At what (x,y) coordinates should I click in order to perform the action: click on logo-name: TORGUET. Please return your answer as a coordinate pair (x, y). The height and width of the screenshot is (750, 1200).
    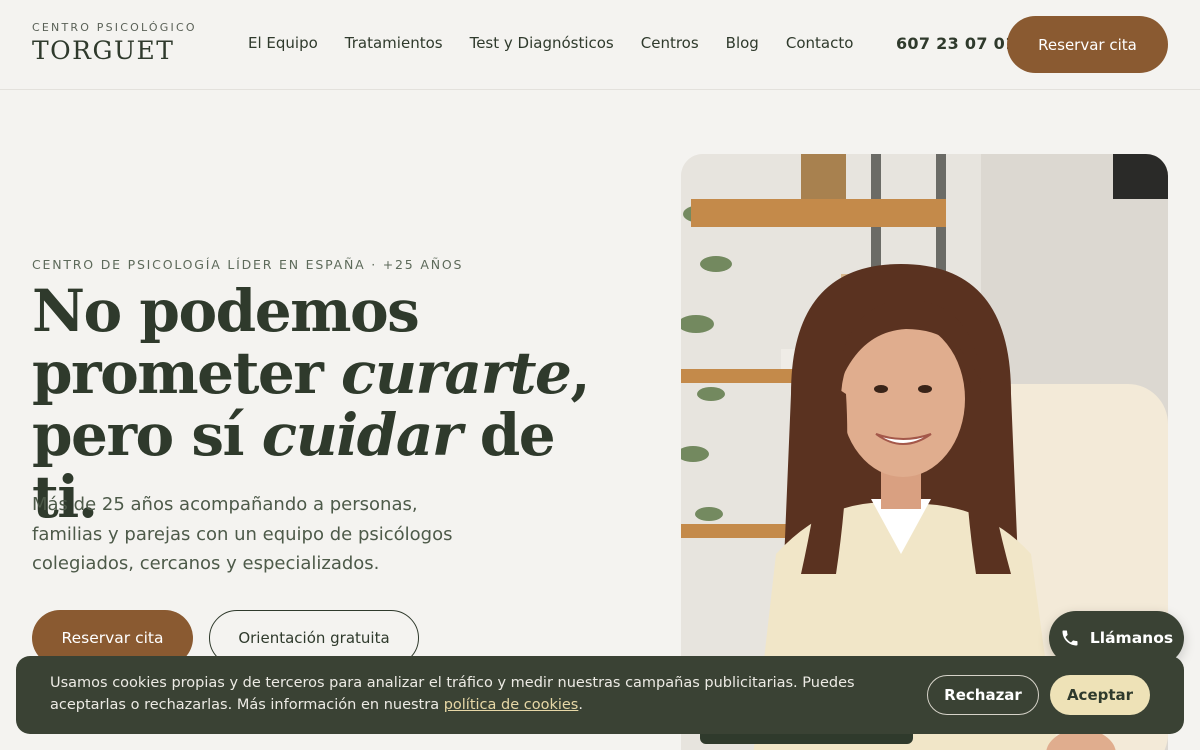
    Looking at the image, I should click on (103, 50).